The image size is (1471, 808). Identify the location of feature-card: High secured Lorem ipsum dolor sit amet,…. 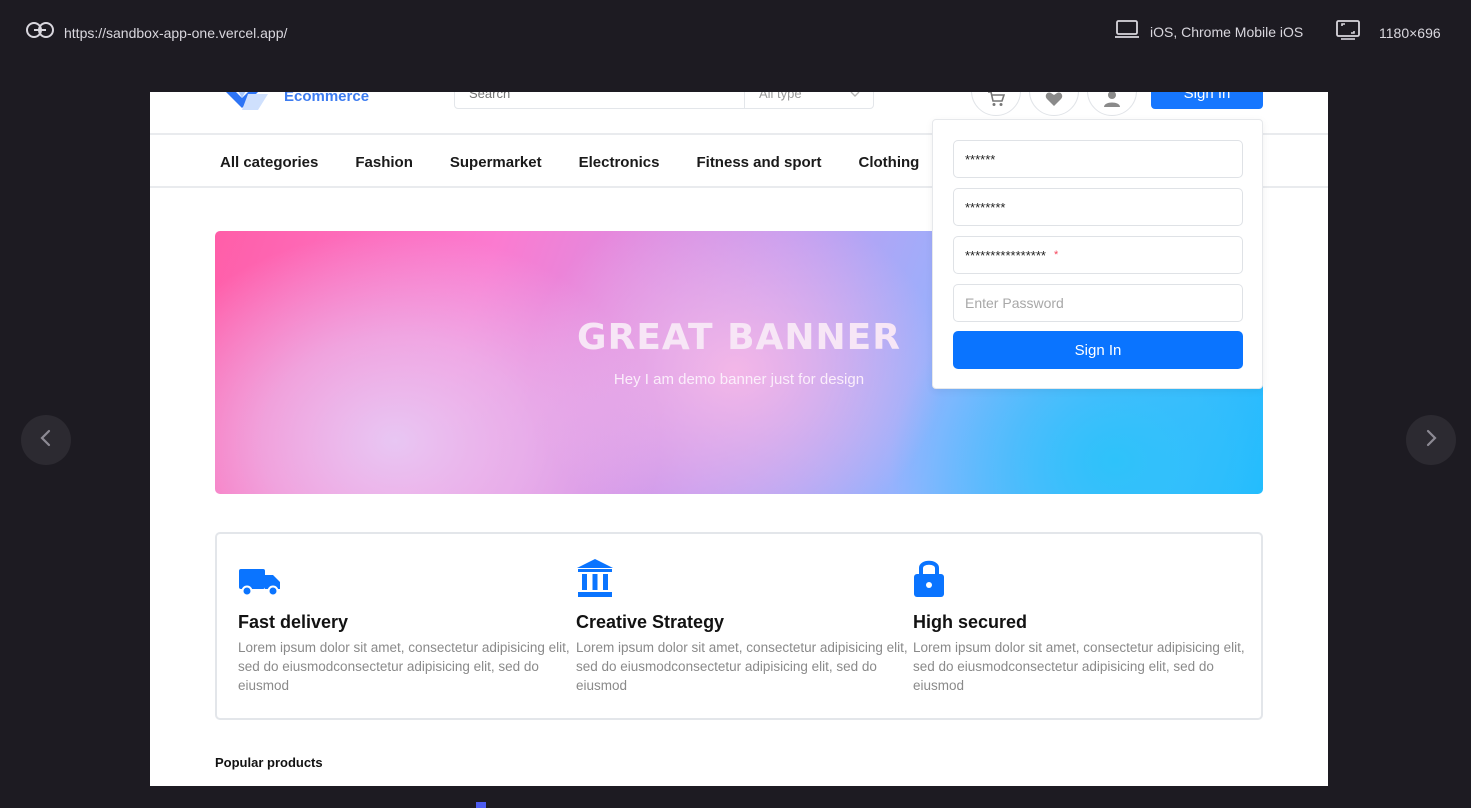
(1079, 624).